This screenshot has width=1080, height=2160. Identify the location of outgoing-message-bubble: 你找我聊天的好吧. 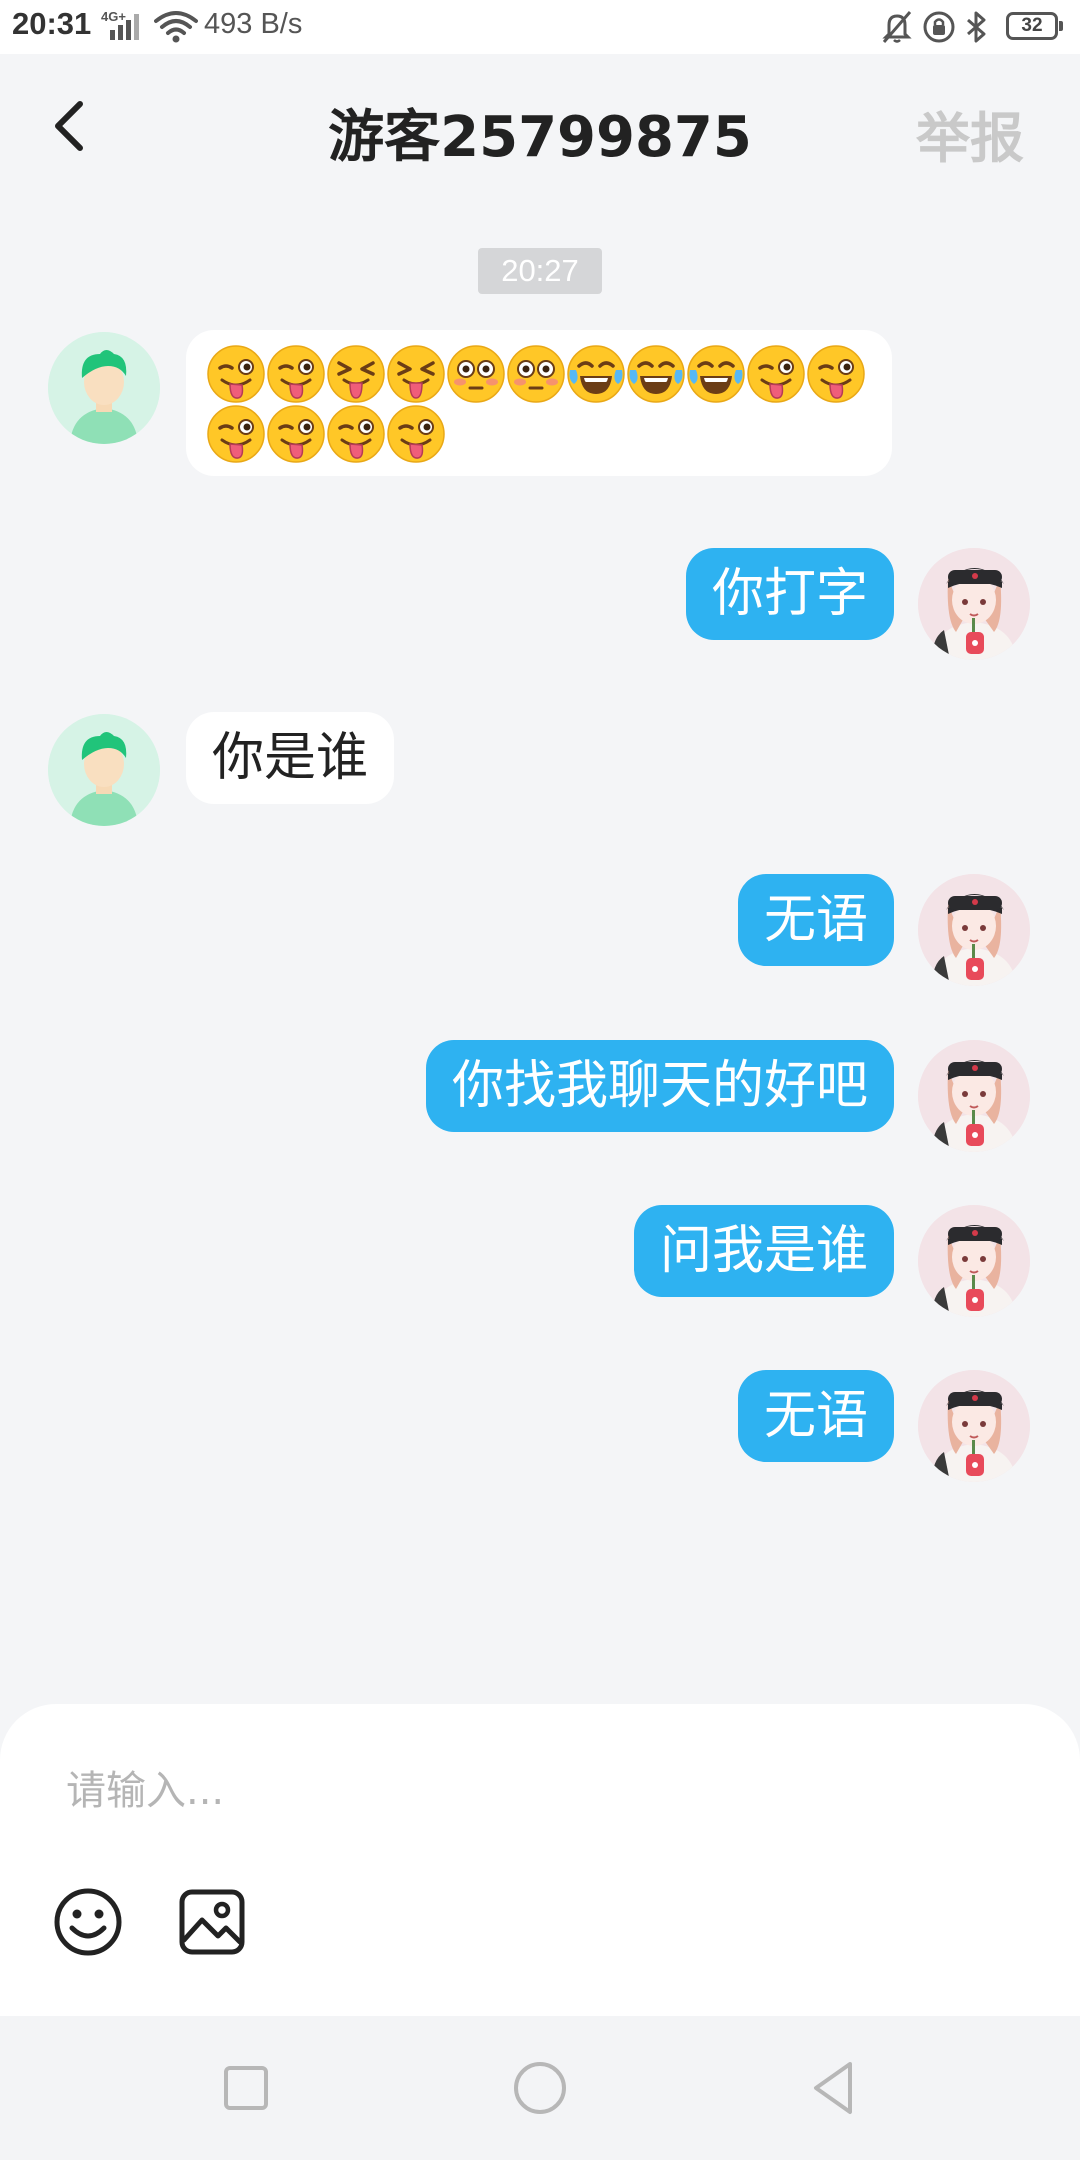
(659, 1086).